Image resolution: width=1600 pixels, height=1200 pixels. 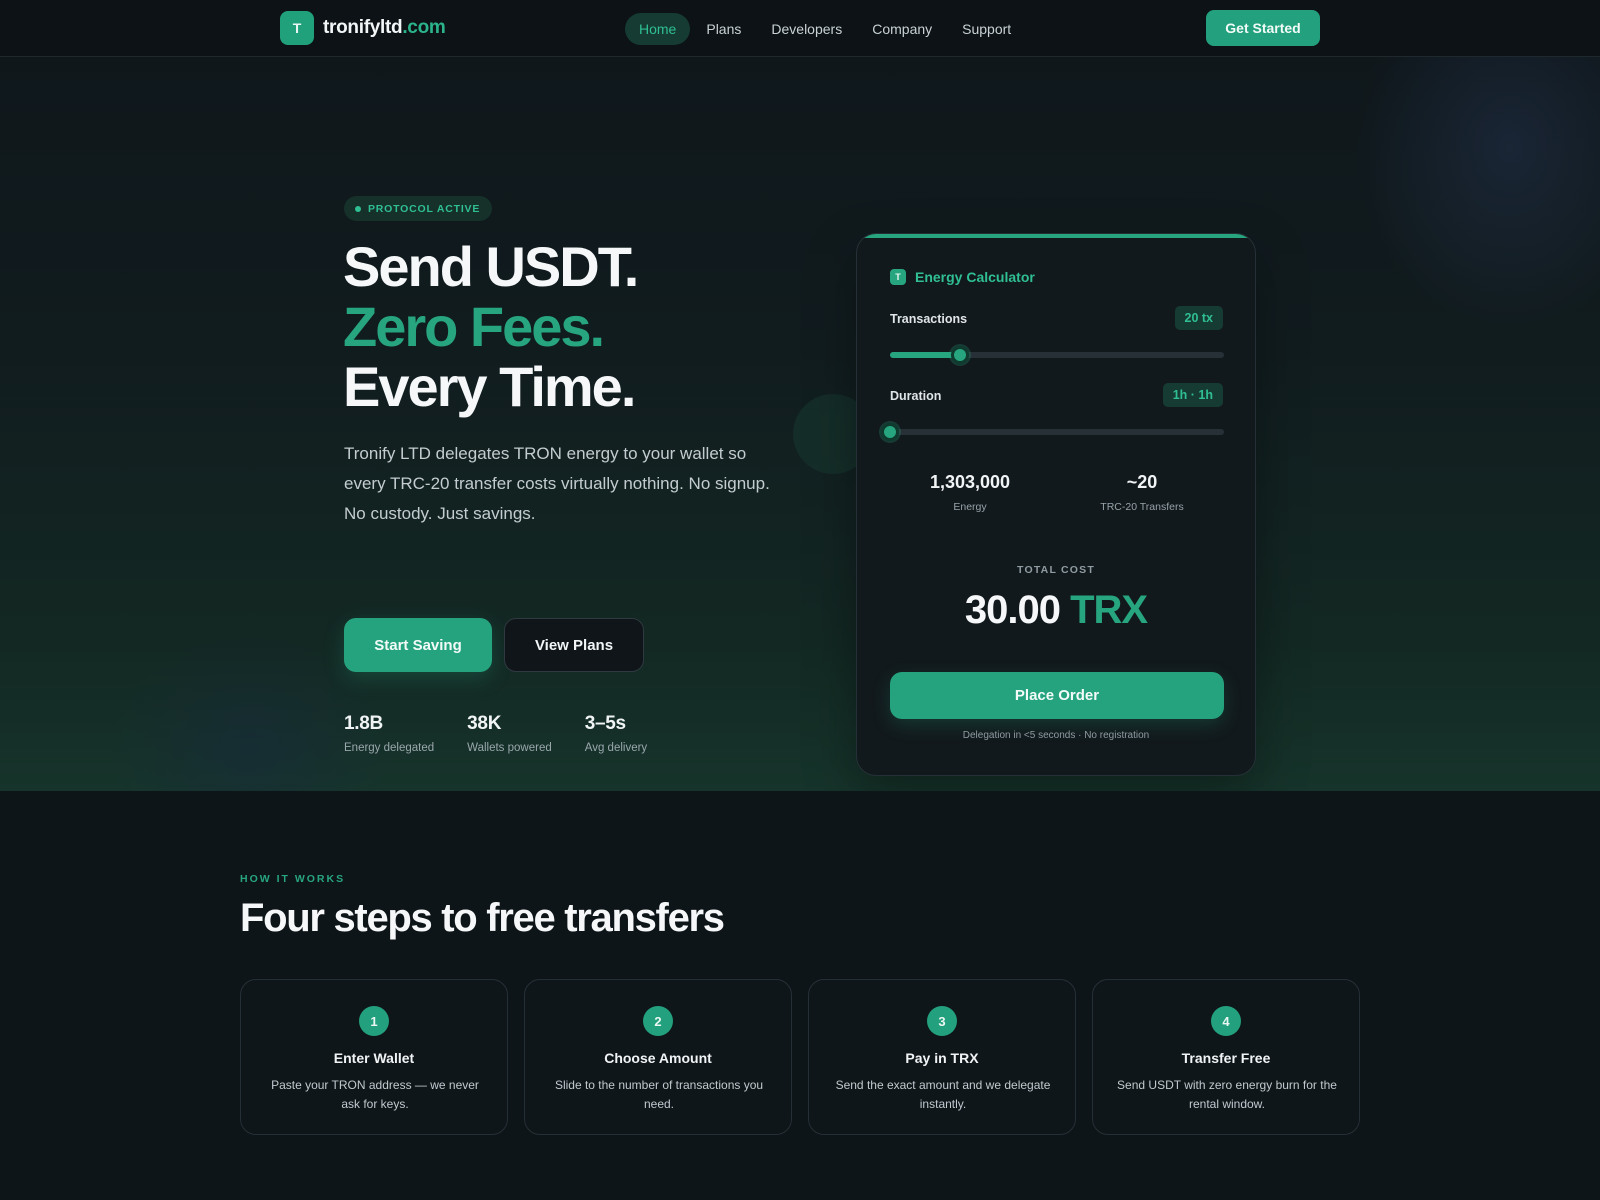 I want to click on transactions-label: Transactions, so click(x=929, y=319).